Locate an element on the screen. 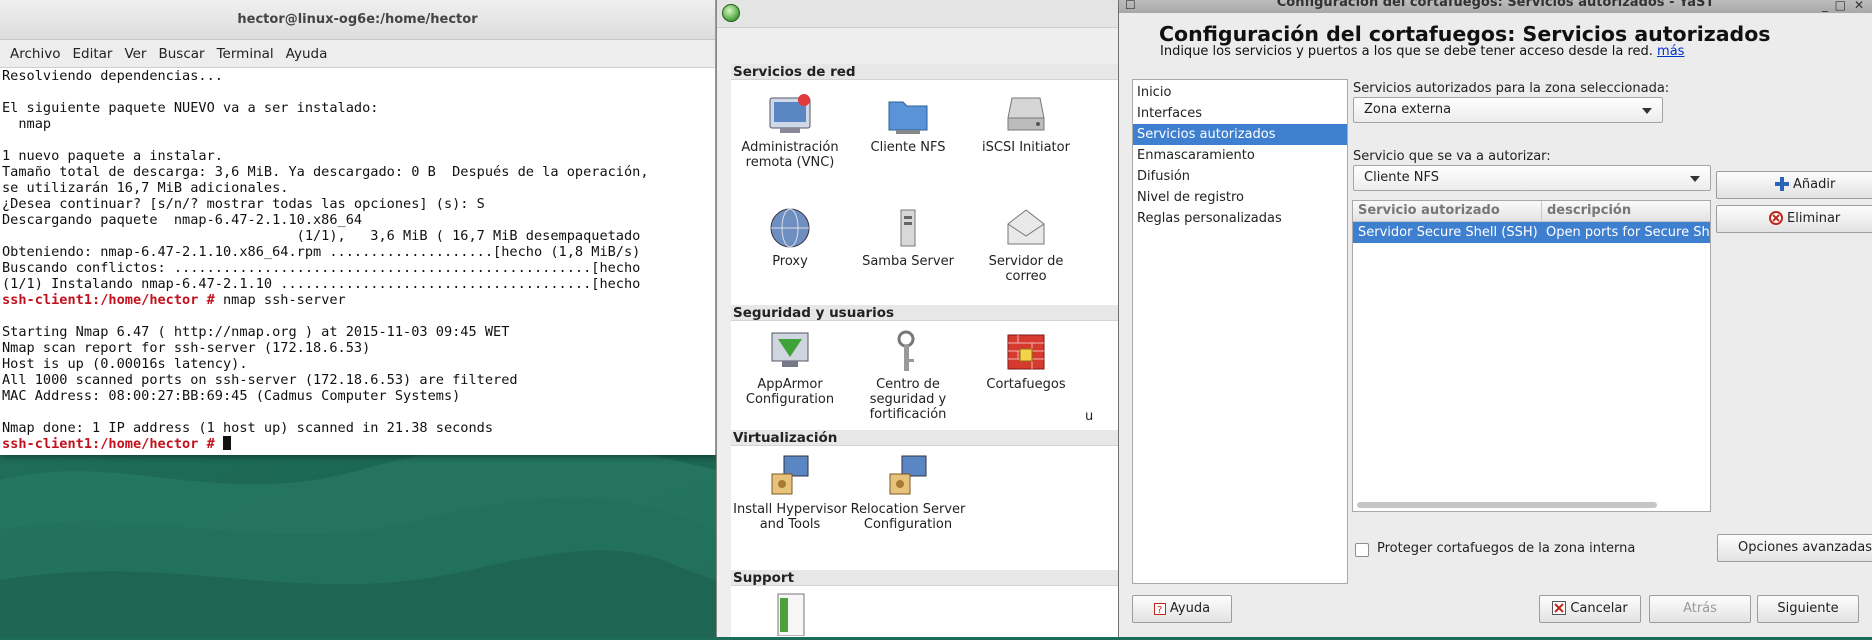 The width and height of the screenshot is (1872, 640). add-service-button: Añadir is located at coordinates (1794, 185).